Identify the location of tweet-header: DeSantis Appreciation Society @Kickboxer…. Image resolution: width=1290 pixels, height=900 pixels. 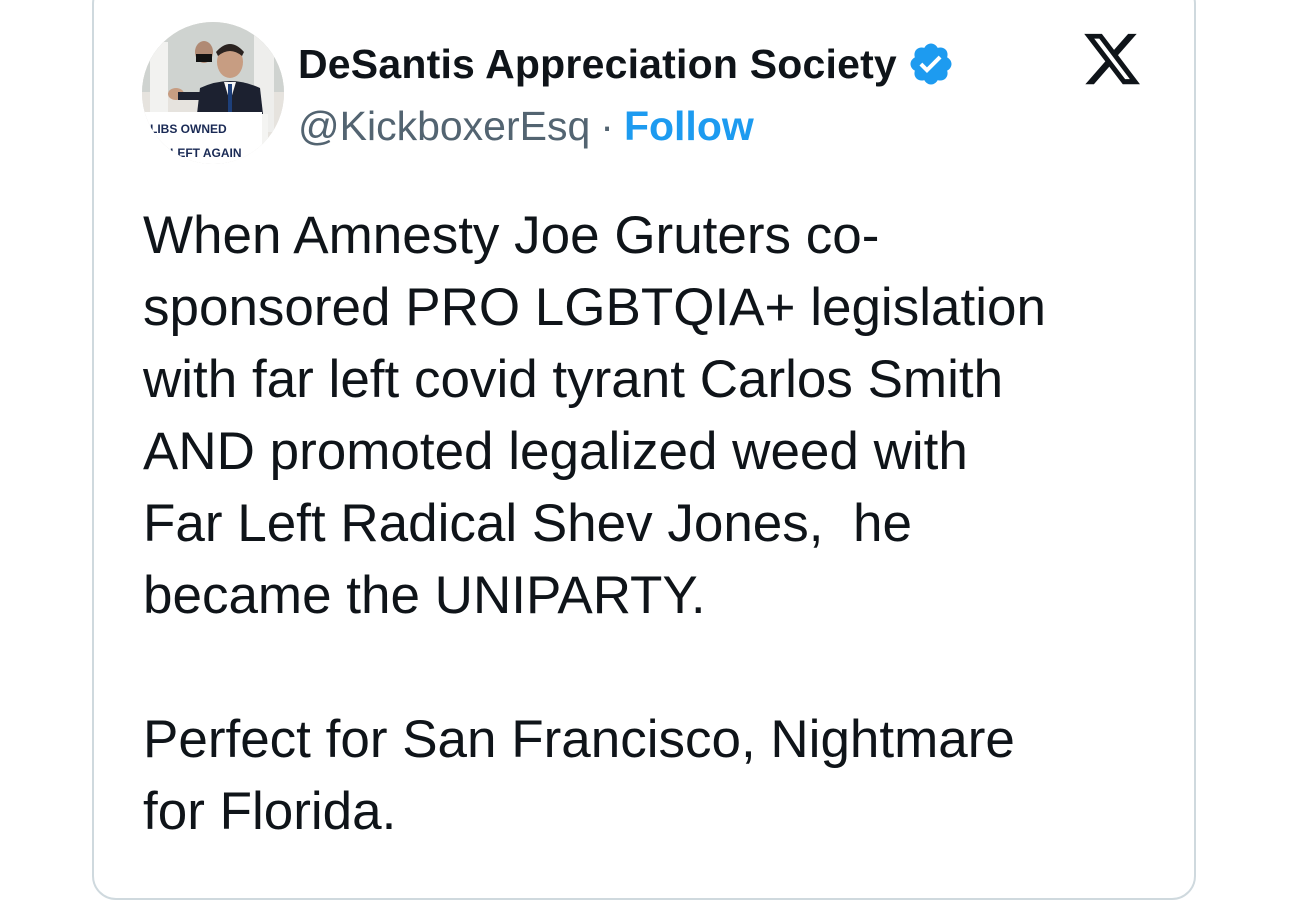
(626, 94).